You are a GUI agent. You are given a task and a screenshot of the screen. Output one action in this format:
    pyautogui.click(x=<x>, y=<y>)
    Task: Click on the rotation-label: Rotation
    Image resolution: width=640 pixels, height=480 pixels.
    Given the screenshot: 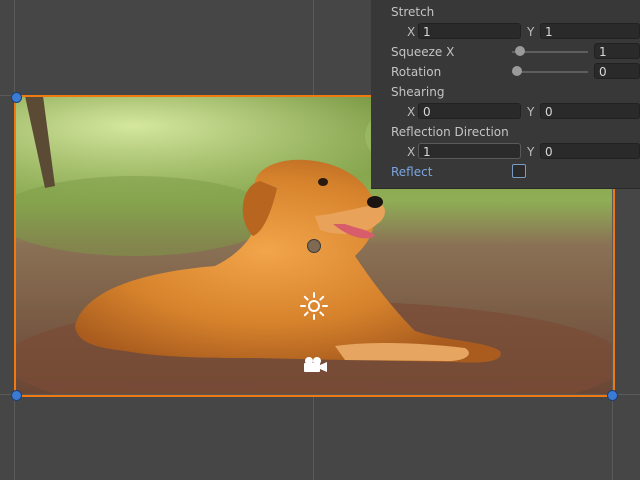 What is the action you would take?
    pyautogui.click(x=416, y=72)
    